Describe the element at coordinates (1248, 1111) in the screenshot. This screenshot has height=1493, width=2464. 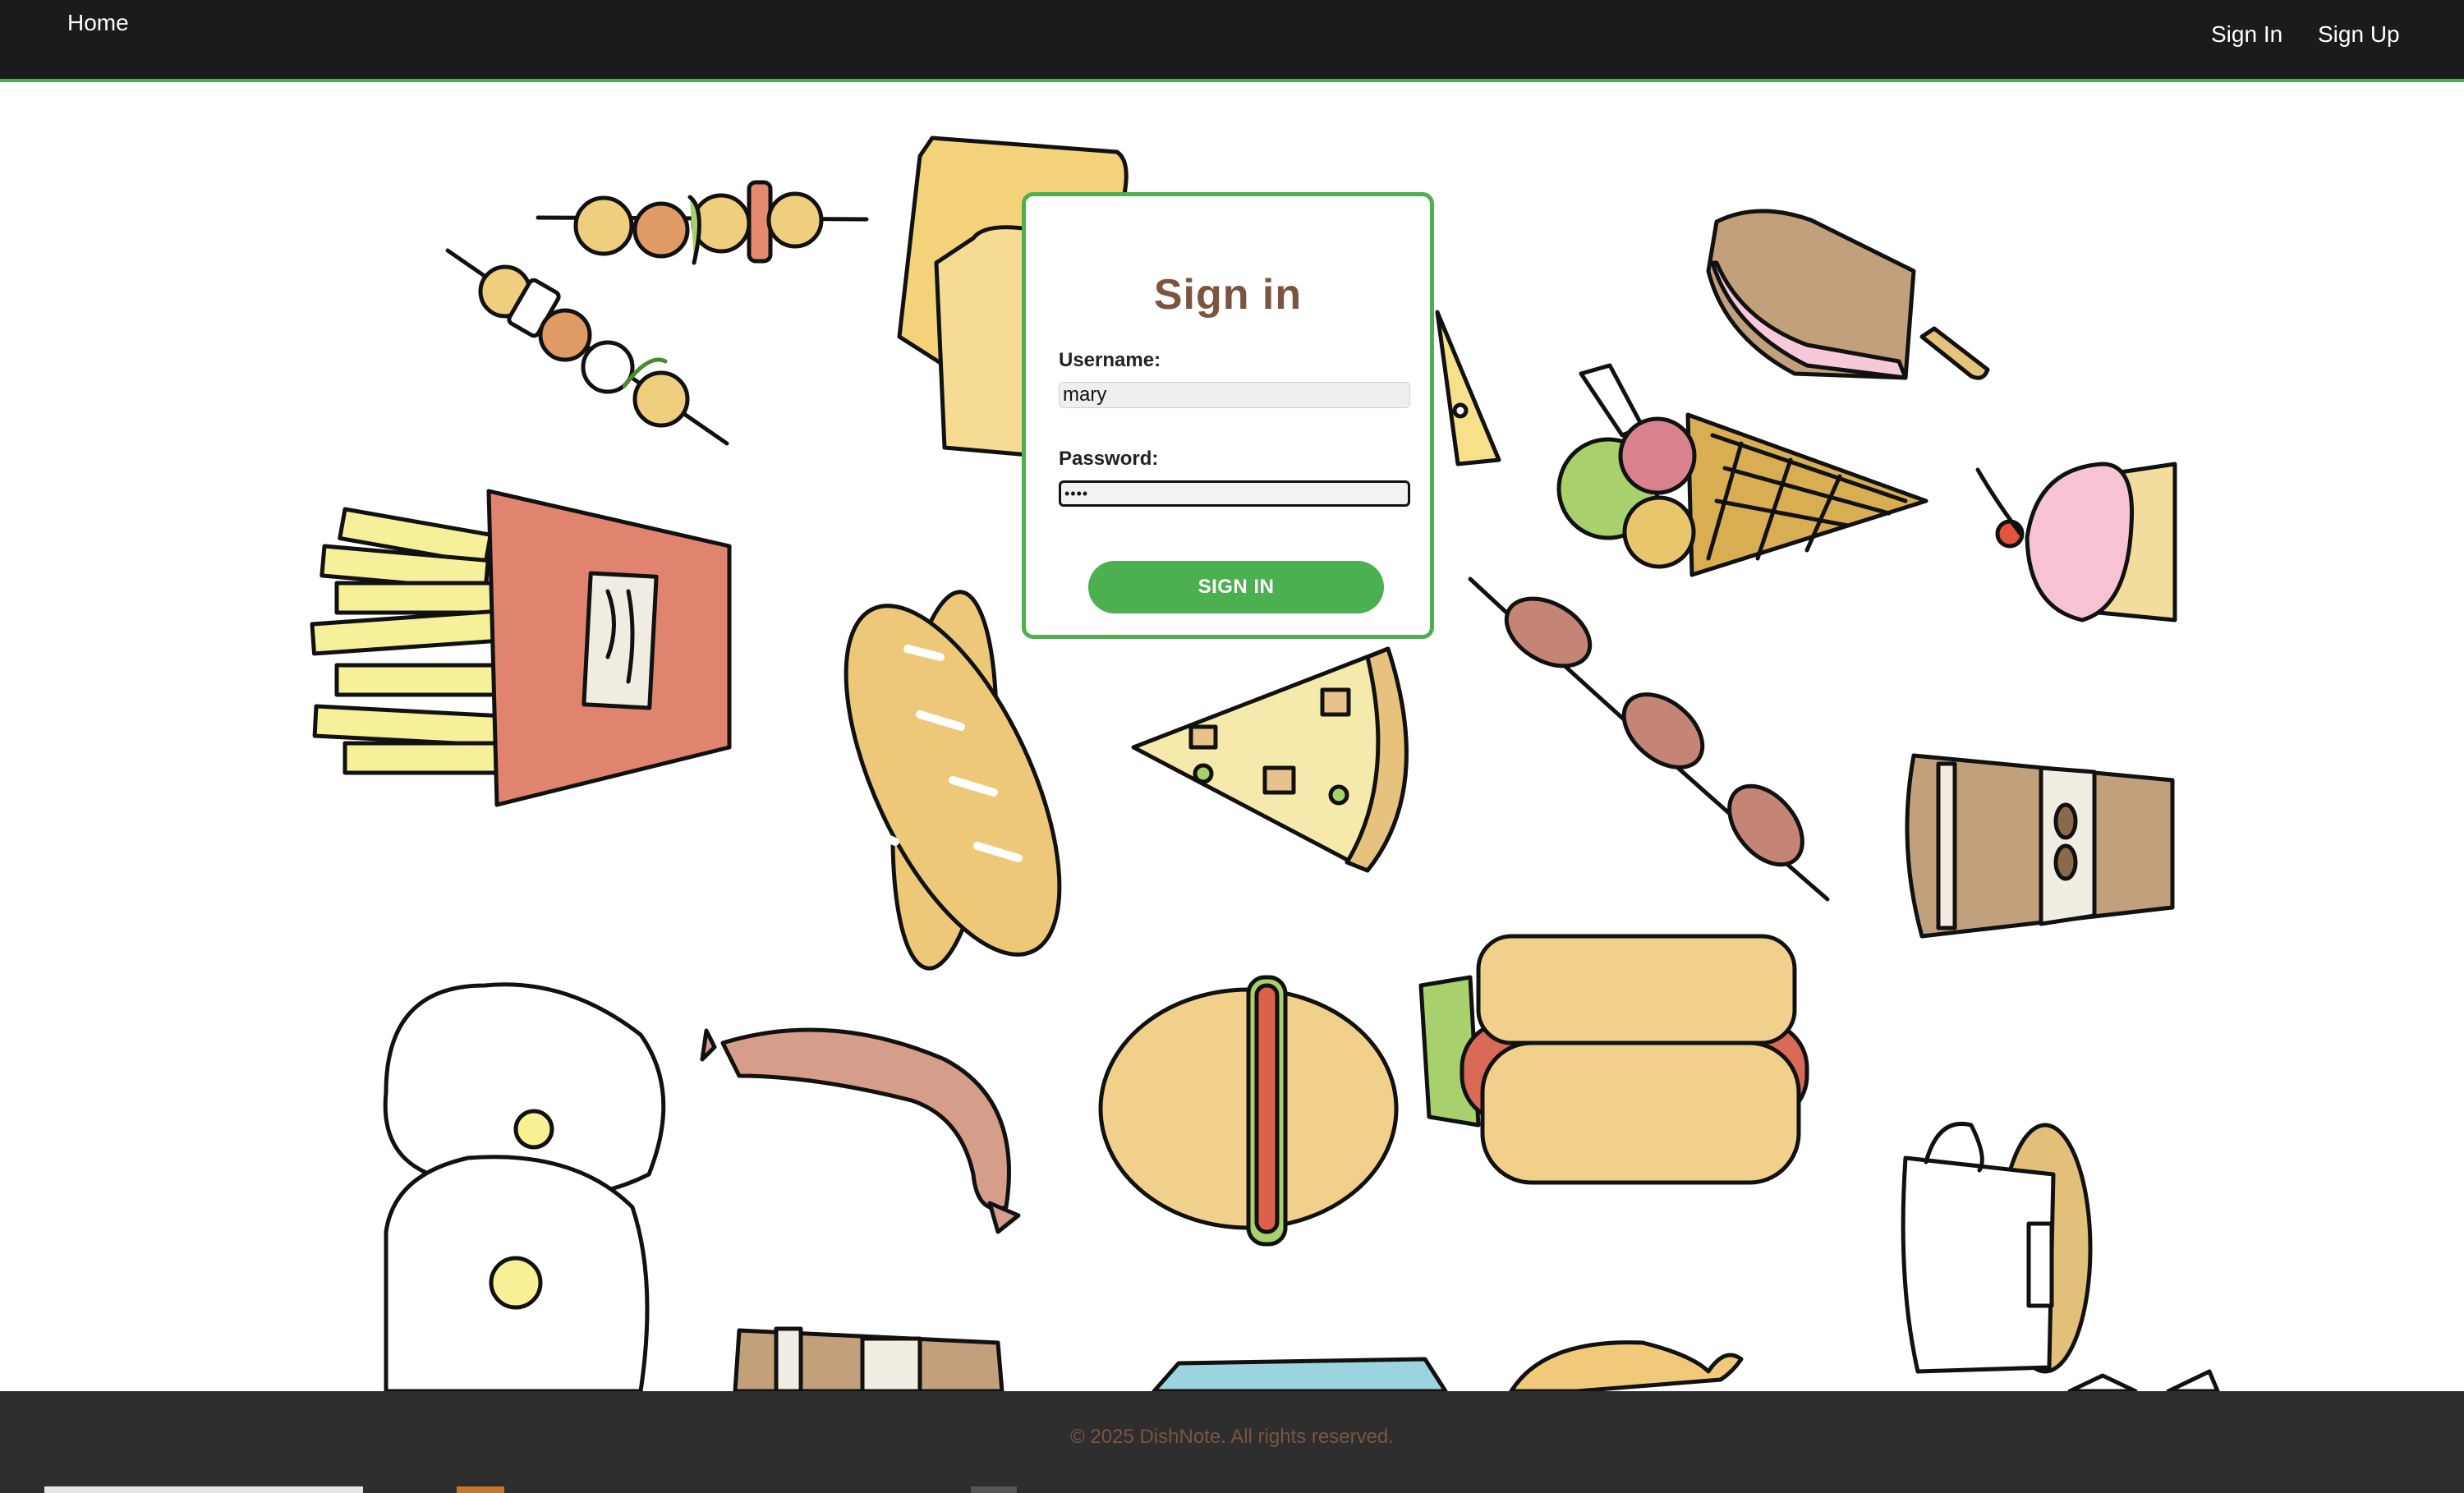
I see `burger-icon` at that location.